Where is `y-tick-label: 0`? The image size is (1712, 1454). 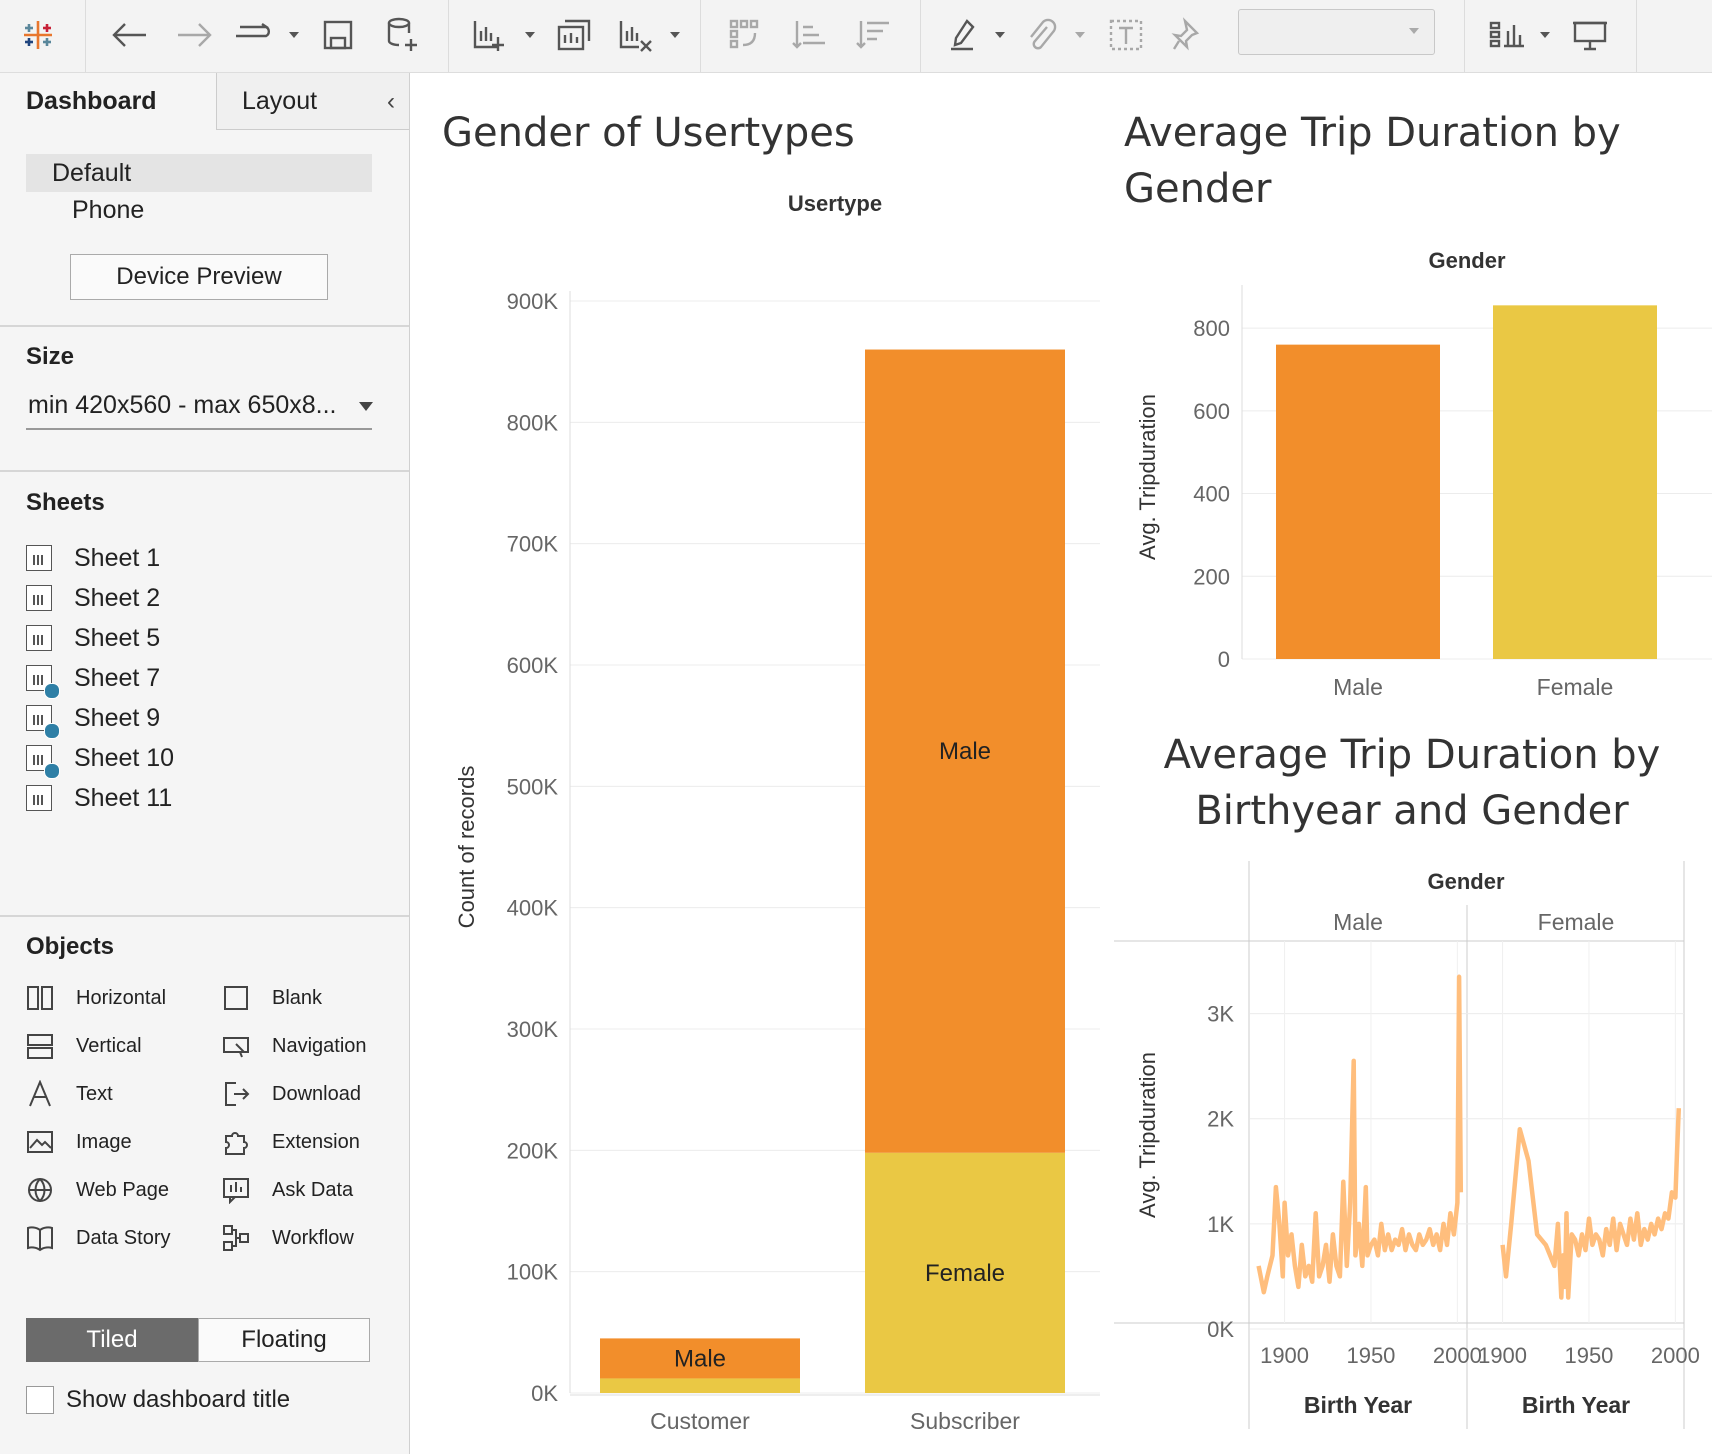 y-tick-label: 0 is located at coordinates (1224, 659).